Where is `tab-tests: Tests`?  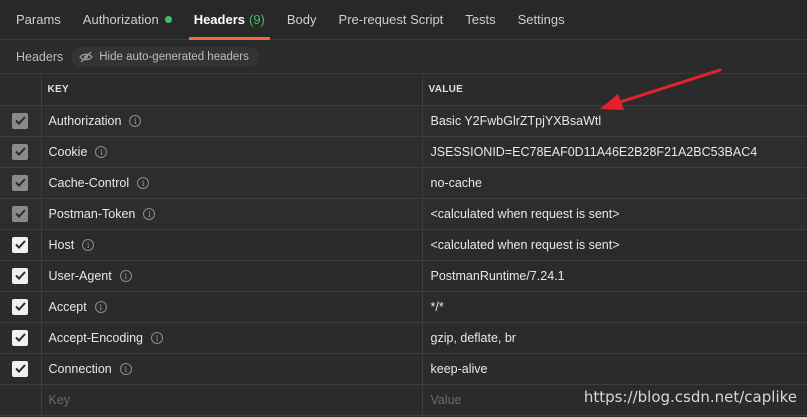 tab-tests: Tests is located at coordinates (480, 19).